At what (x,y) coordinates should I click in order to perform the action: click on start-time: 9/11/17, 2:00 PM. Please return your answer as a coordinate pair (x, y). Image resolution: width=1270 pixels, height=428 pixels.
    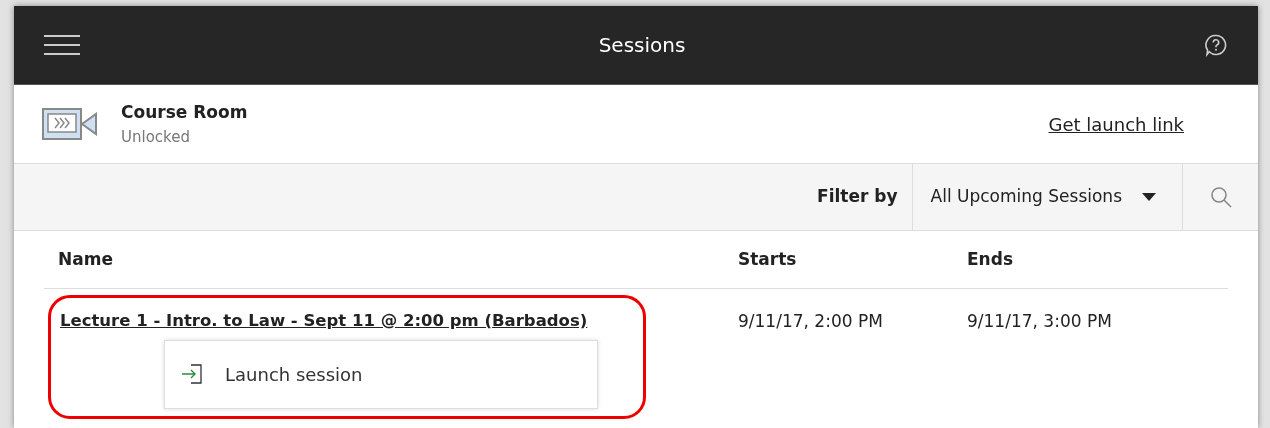
    Looking at the image, I should click on (811, 321).